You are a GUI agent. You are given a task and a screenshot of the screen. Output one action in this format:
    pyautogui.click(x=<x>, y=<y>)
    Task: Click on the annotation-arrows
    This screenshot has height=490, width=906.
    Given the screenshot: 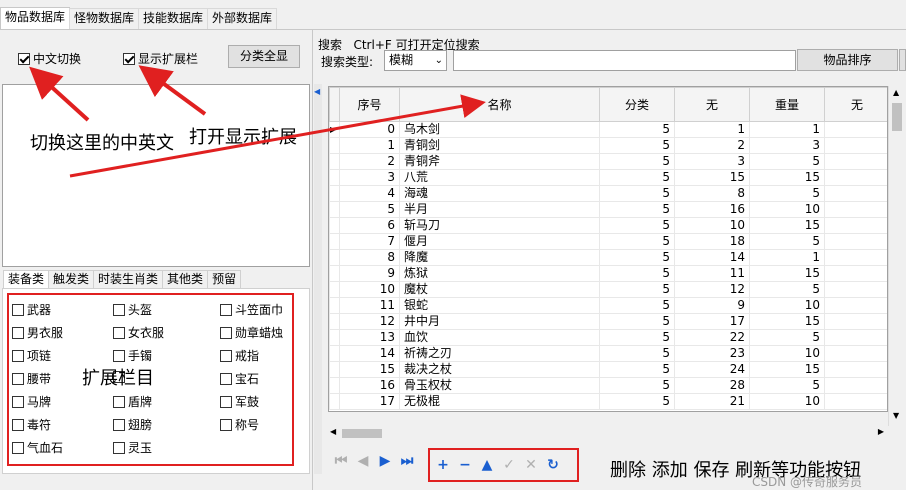 What is the action you would take?
    pyautogui.click(x=257, y=121)
    